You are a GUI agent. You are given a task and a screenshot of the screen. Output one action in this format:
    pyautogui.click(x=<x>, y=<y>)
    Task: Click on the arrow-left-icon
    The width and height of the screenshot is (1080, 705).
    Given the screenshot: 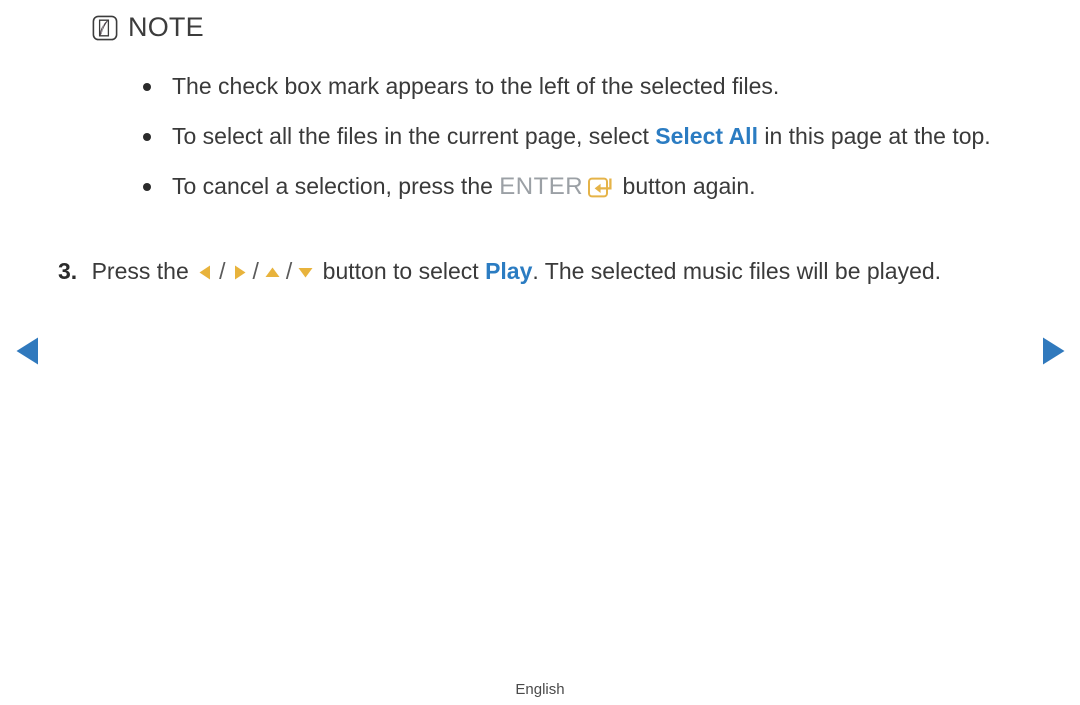 What is the action you would take?
    pyautogui.click(x=205, y=267)
    